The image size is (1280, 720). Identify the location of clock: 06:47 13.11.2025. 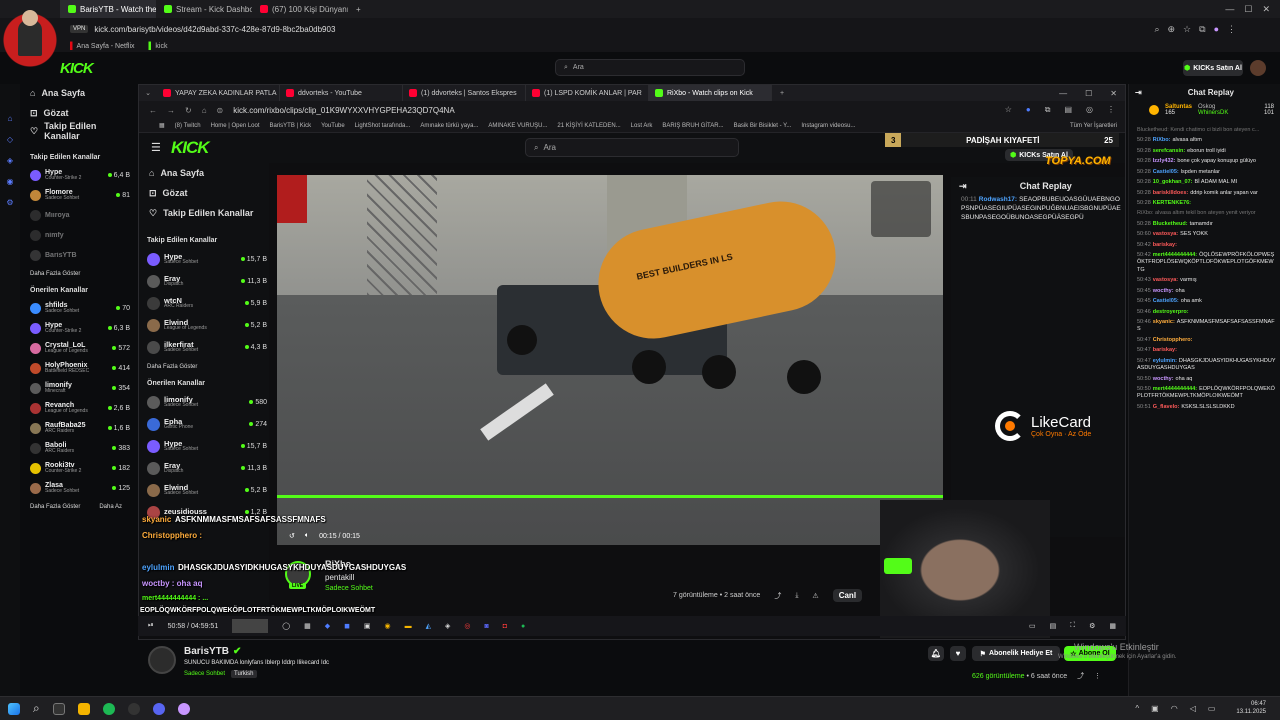
(1254, 709).